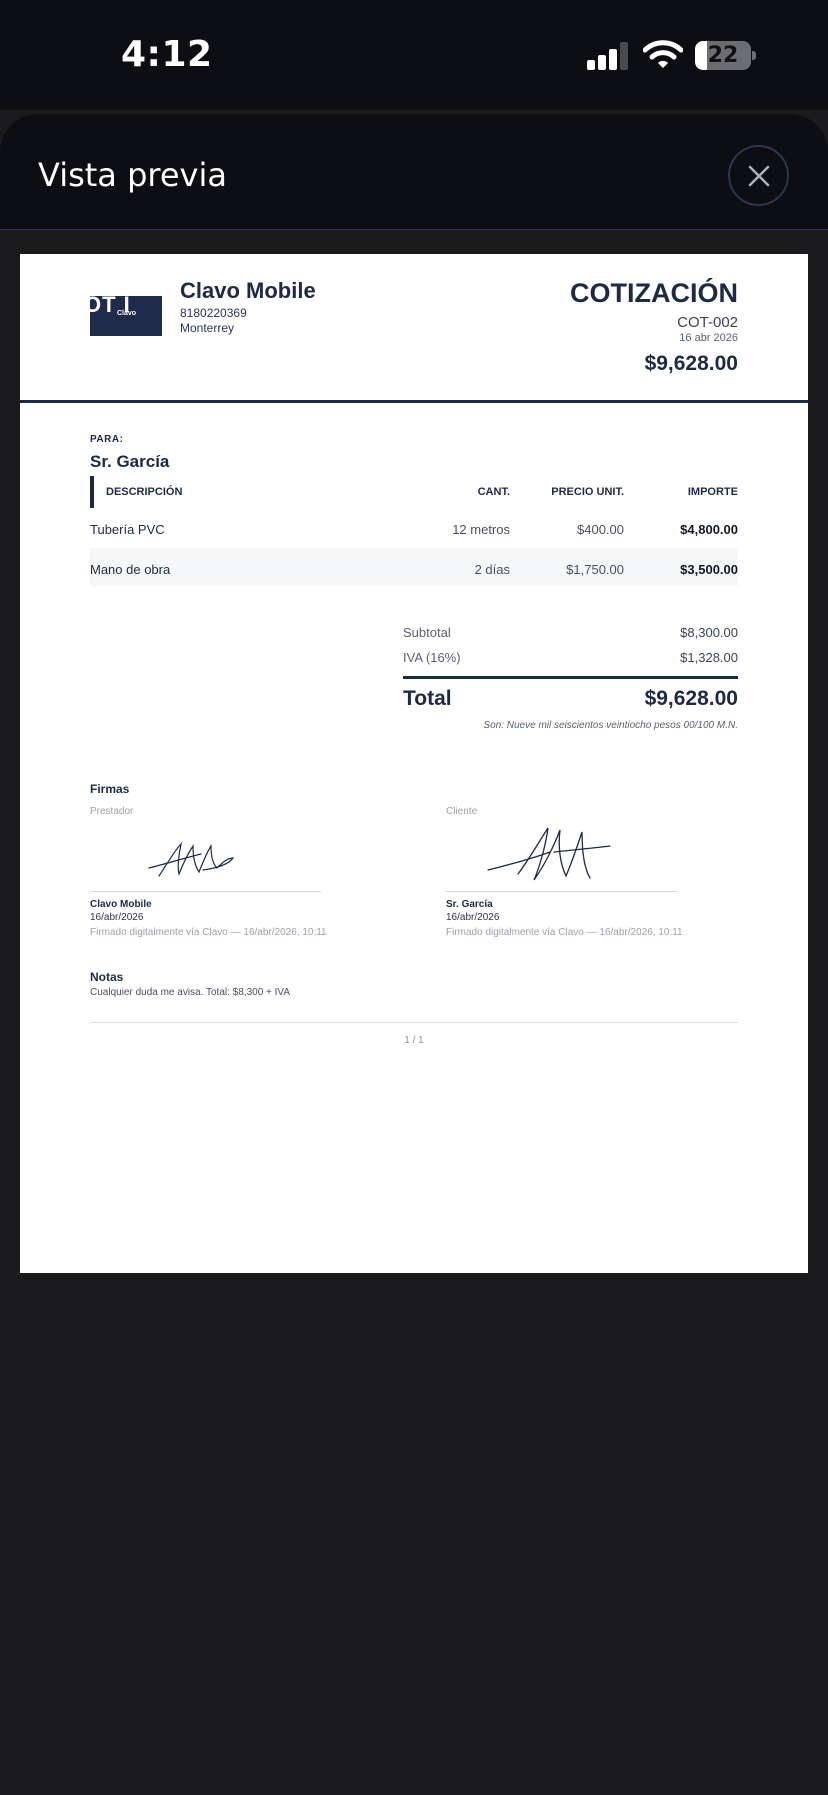 Image resolution: width=828 pixels, height=1795 pixels. What do you see at coordinates (112, 811) in the screenshot?
I see `provider-role: Prestador` at bounding box center [112, 811].